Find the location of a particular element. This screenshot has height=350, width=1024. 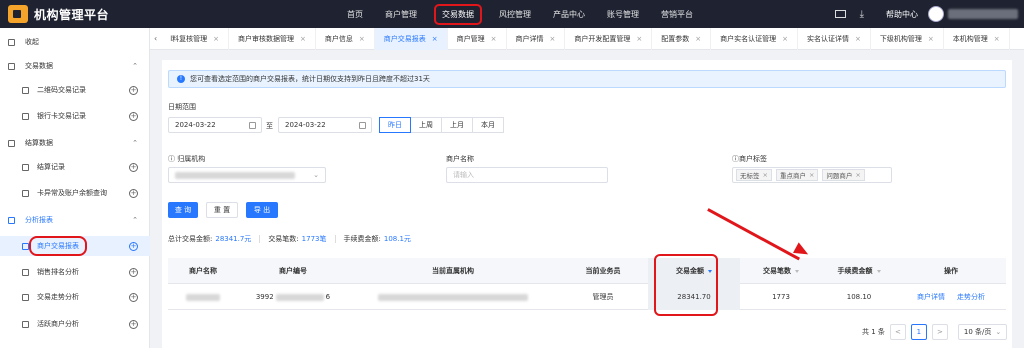

topnav-transaction-data: 交易数据 is located at coordinates (458, 14).